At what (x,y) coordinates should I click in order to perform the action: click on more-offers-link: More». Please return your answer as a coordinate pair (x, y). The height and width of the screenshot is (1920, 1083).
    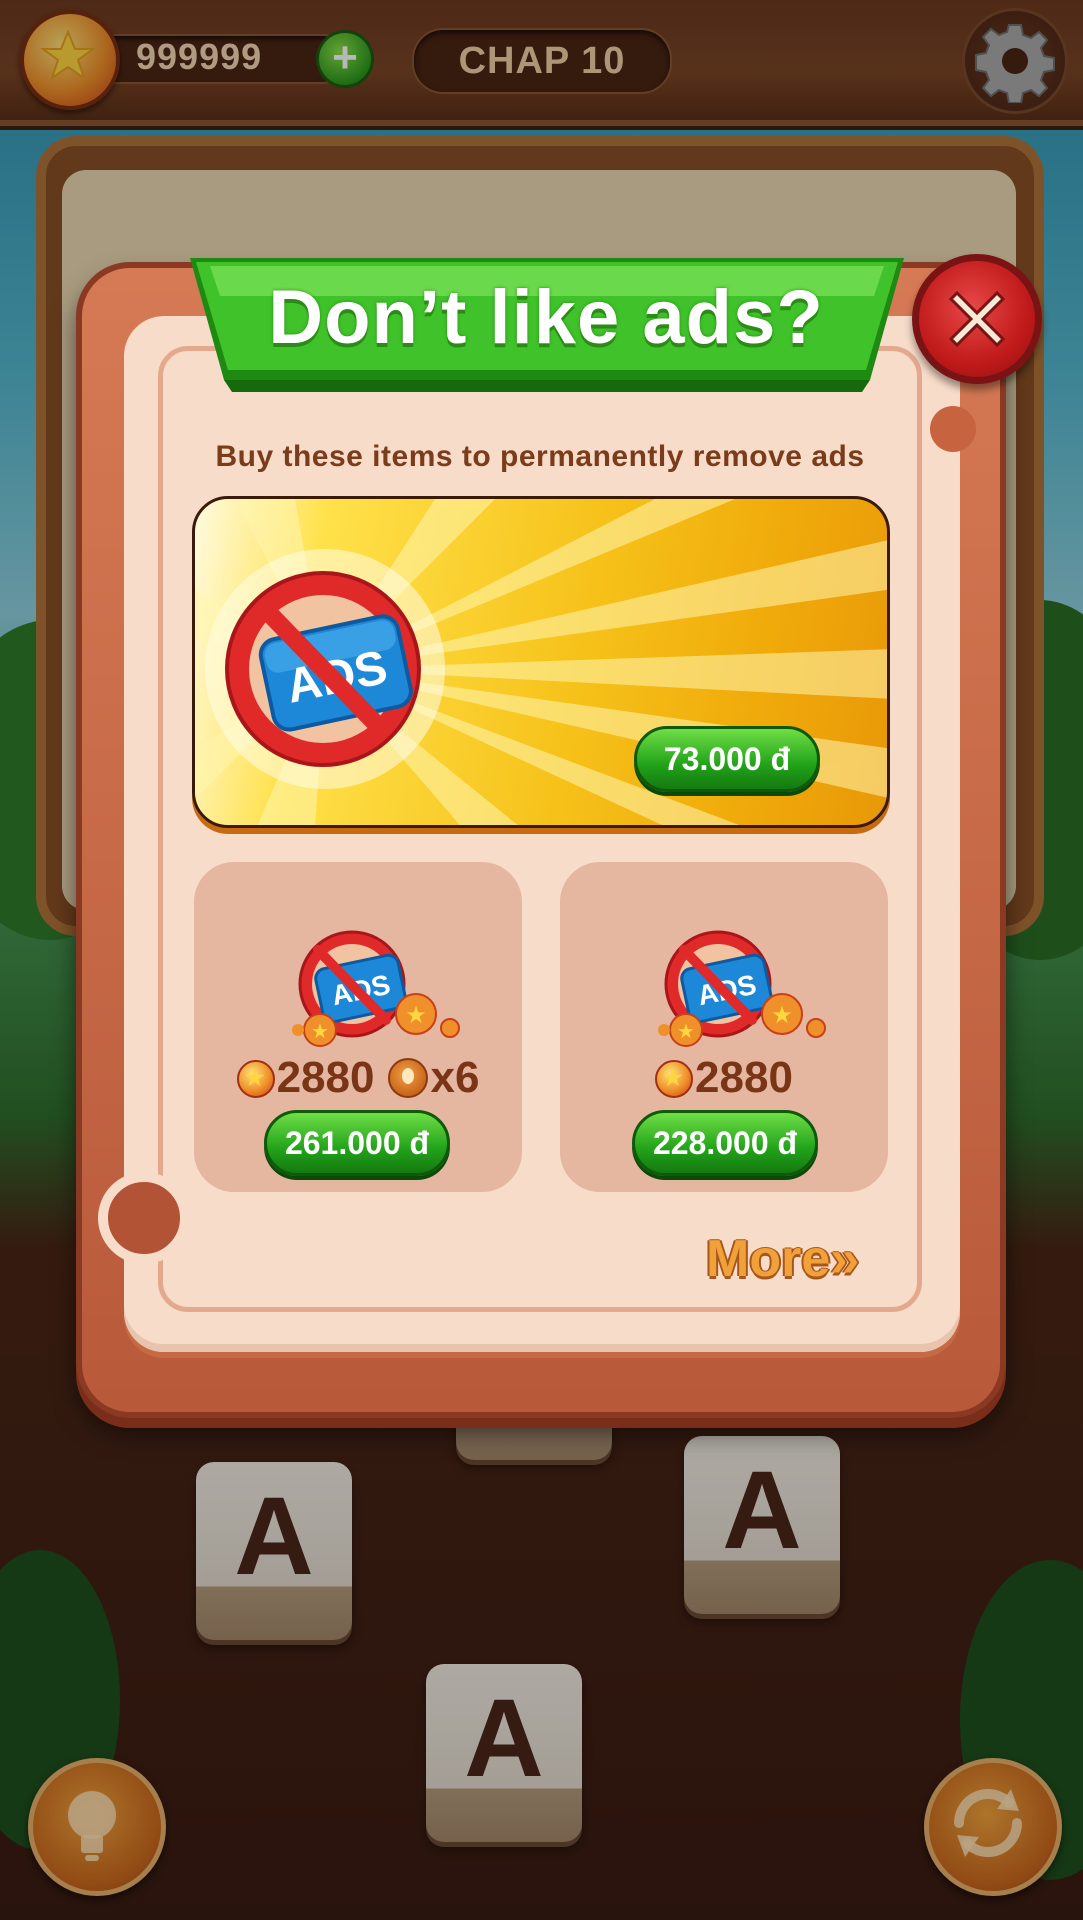
    Looking at the image, I should click on (801, 1259).